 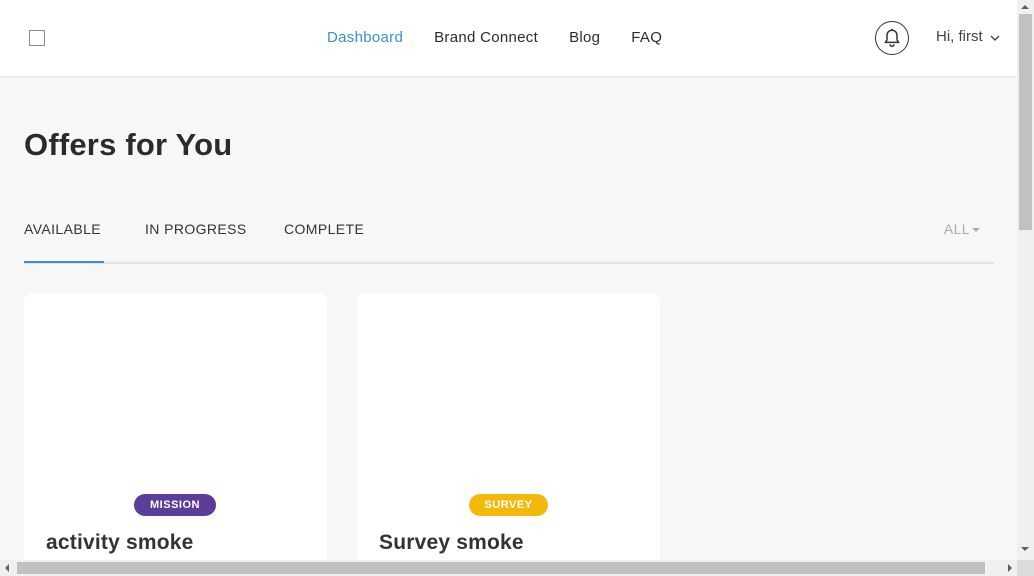 What do you see at coordinates (7, 568) in the screenshot?
I see `scroll-left-arrow-icon` at bounding box center [7, 568].